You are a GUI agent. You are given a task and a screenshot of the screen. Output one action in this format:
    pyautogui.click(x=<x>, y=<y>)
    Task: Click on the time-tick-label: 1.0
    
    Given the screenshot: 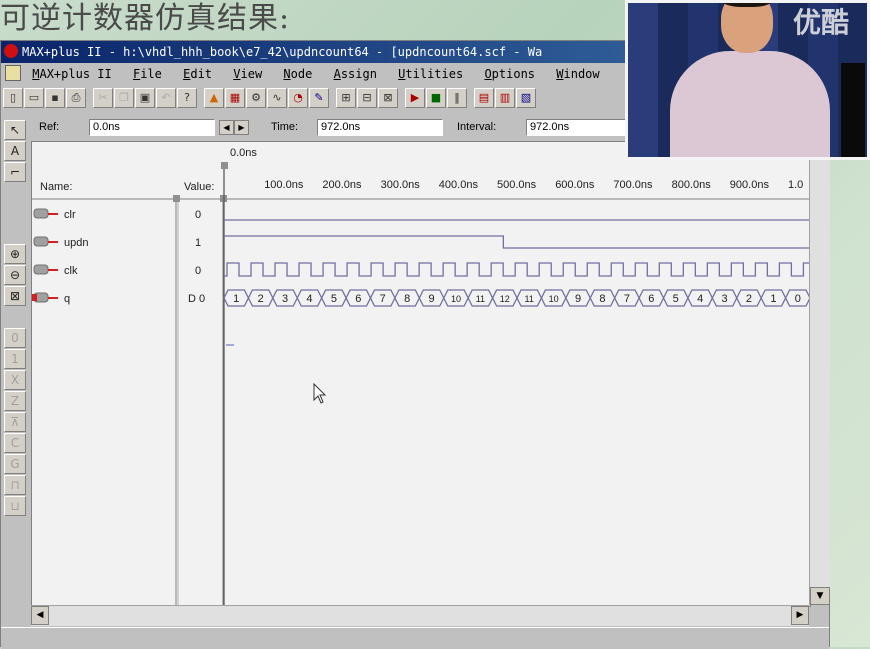 What is the action you would take?
    pyautogui.click(x=795, y=185)
    